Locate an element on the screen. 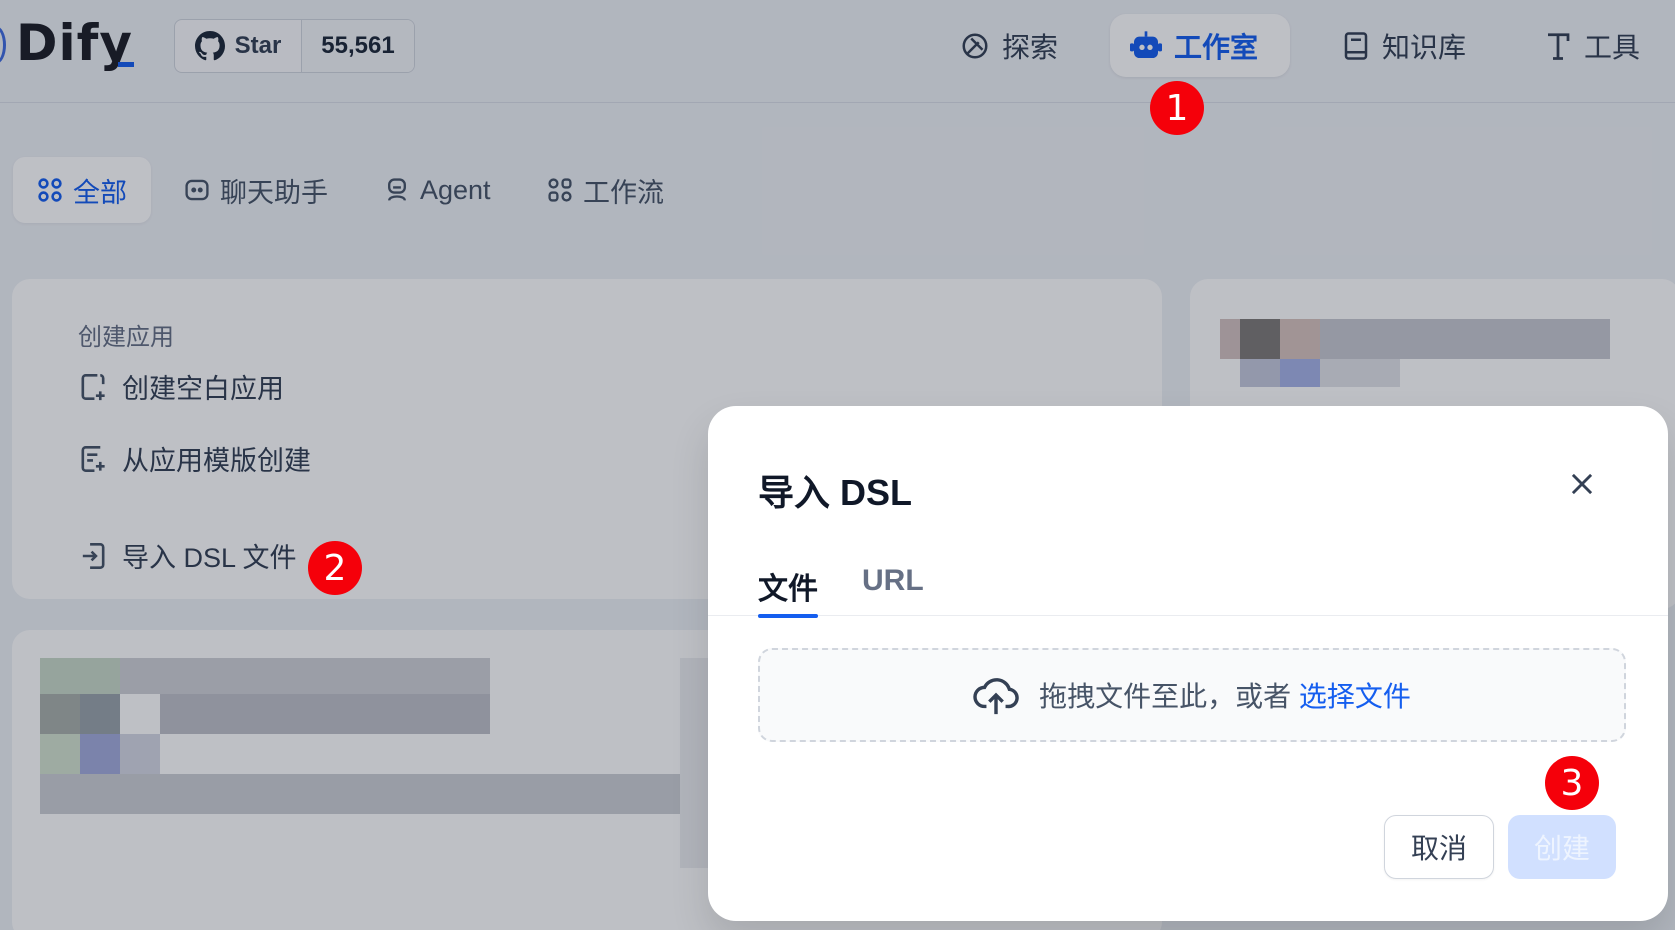 The image size is (1675, 930). cancel-button: 取消 is located at coordinates (1439, 847).